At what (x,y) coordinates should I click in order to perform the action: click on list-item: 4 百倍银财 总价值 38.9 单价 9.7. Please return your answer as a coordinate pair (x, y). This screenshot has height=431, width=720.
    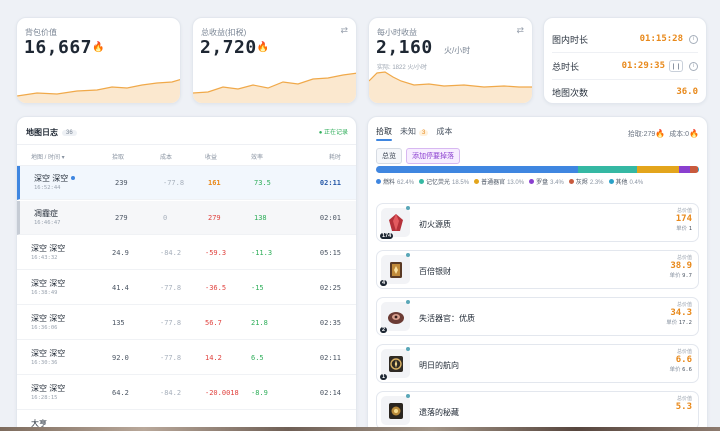
    Looking at the image, I should click on (537, 269).